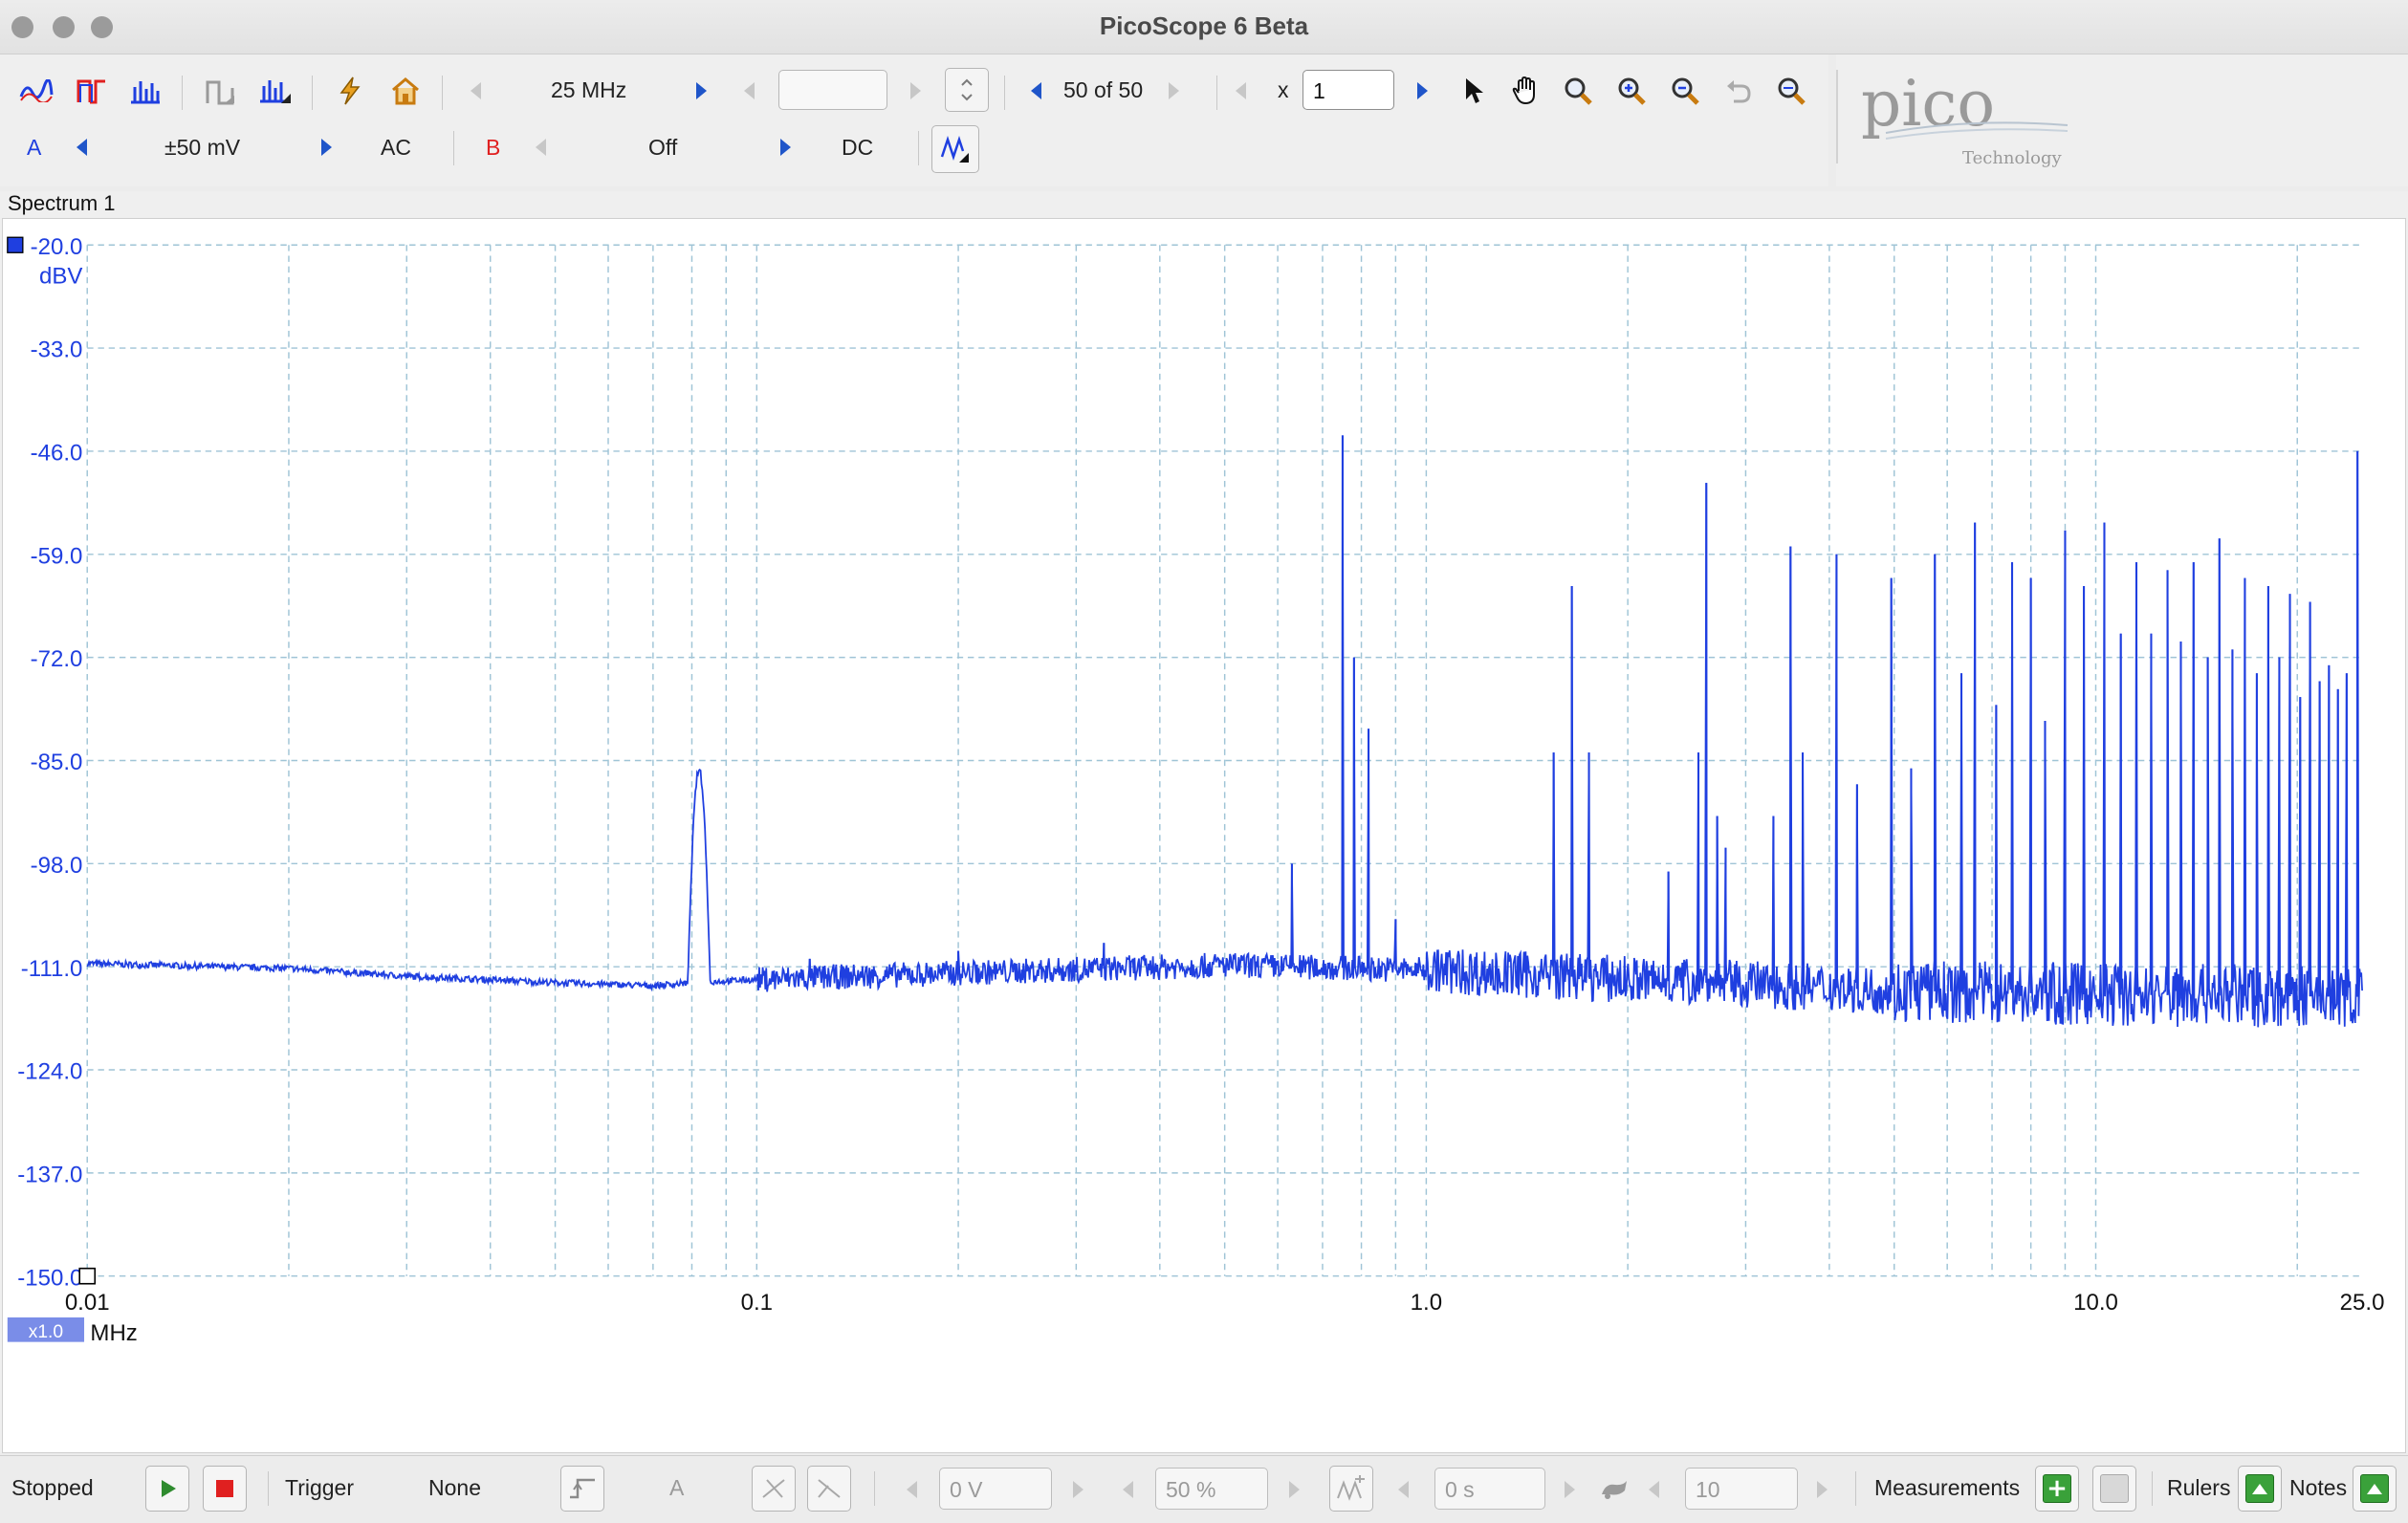  I want to click on capture-count: 50 of 50, so click(1103, 89).